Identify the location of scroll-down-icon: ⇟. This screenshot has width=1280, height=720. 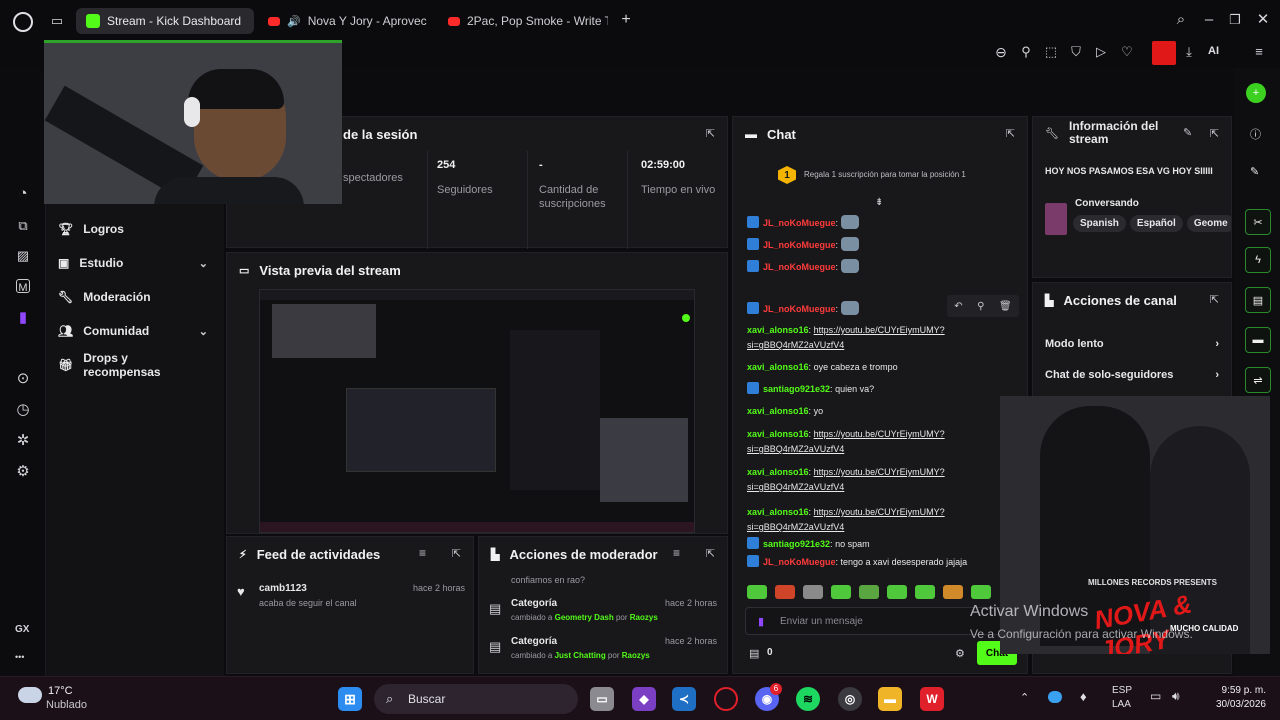
(879, 202).